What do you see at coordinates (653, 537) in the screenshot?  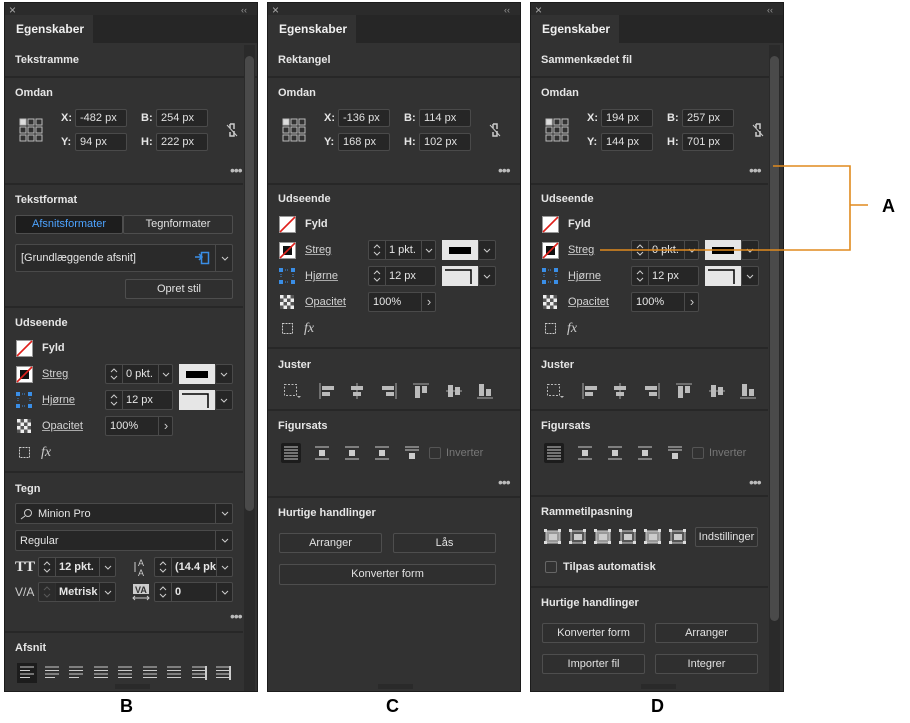 I see `center-content-icon` at bounding box center [653, 537].